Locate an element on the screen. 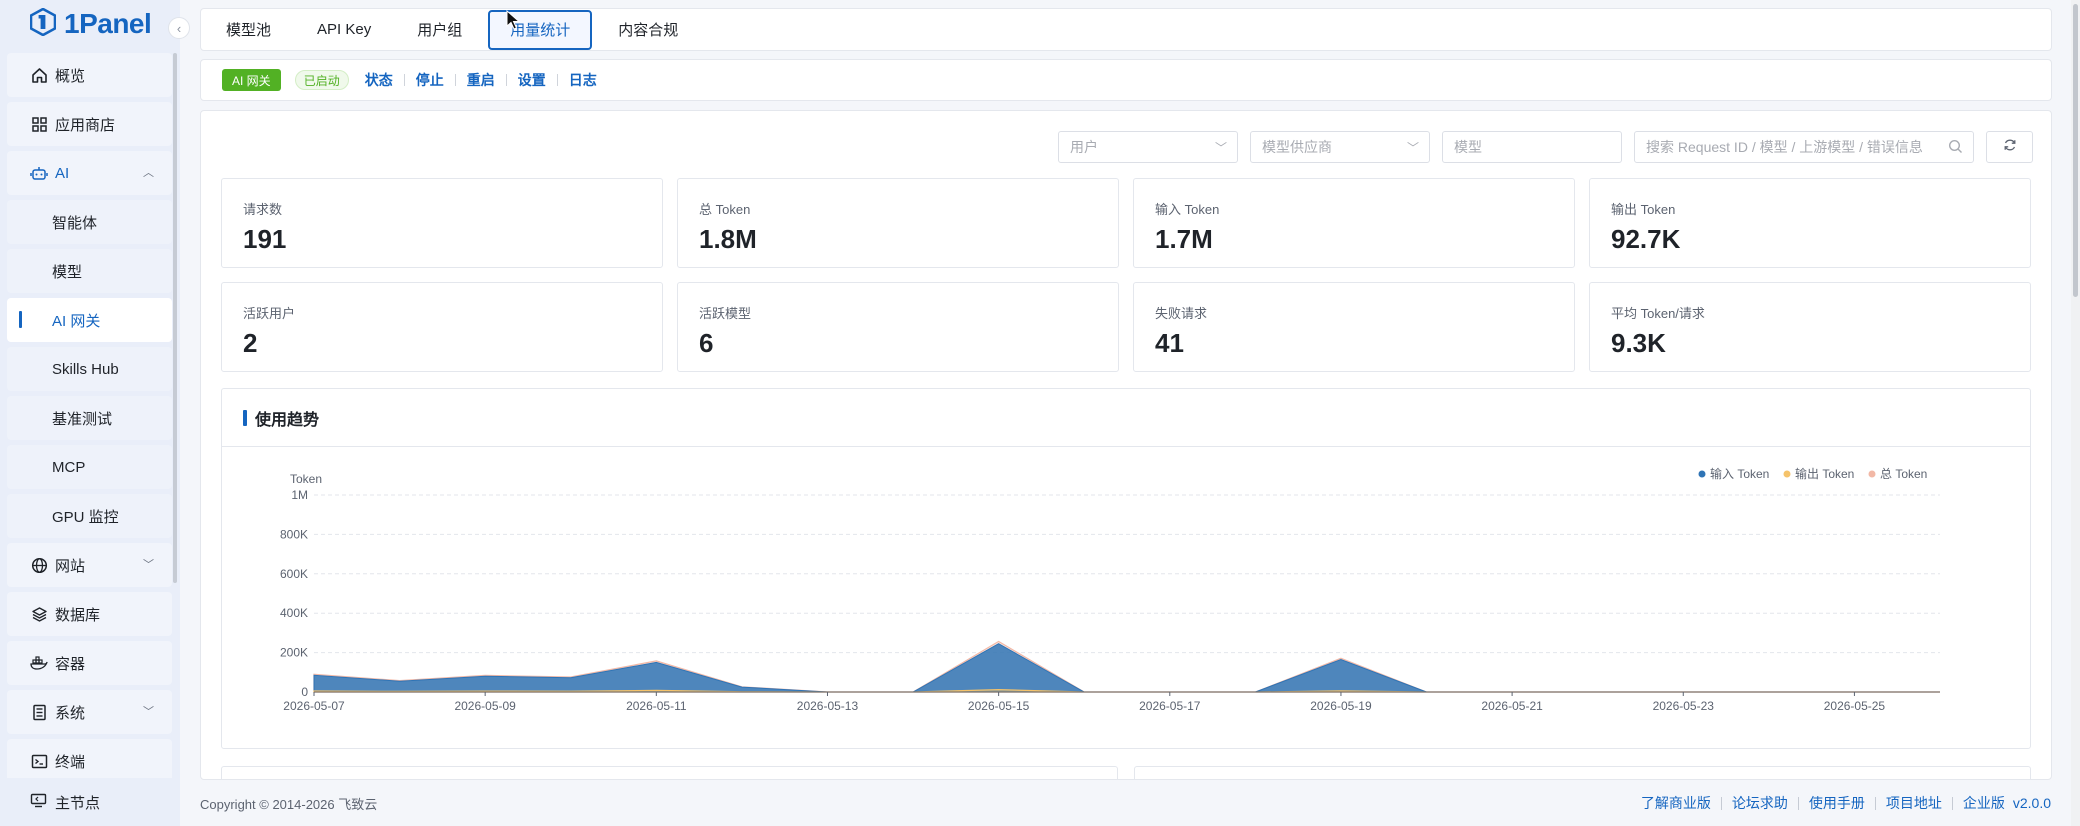  model-input-placeholder: 模型 is located at coordinates (1468, 147).